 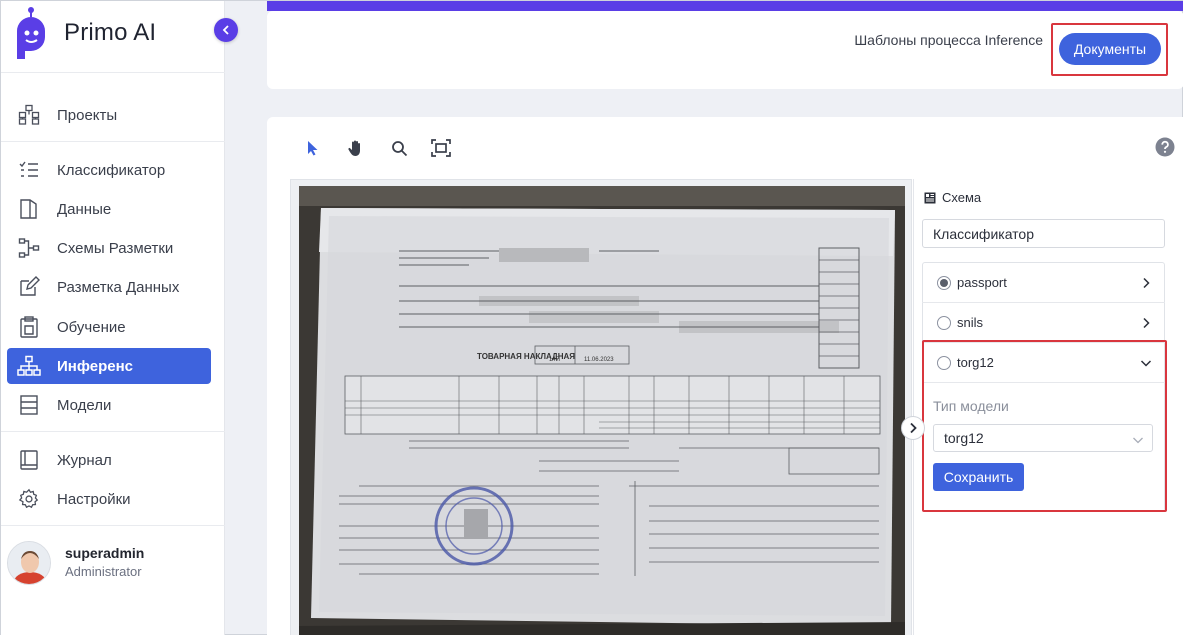 What do you see at coordinates (725, 6) in the screenshot?
I see `top-accent-bar` at bounding box center [725, 6].